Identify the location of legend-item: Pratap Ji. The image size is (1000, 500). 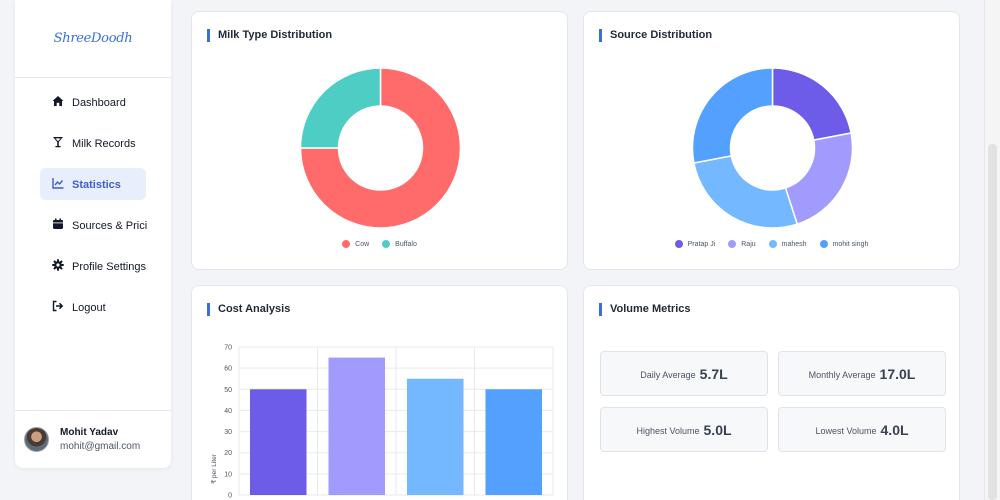
(695, 244).